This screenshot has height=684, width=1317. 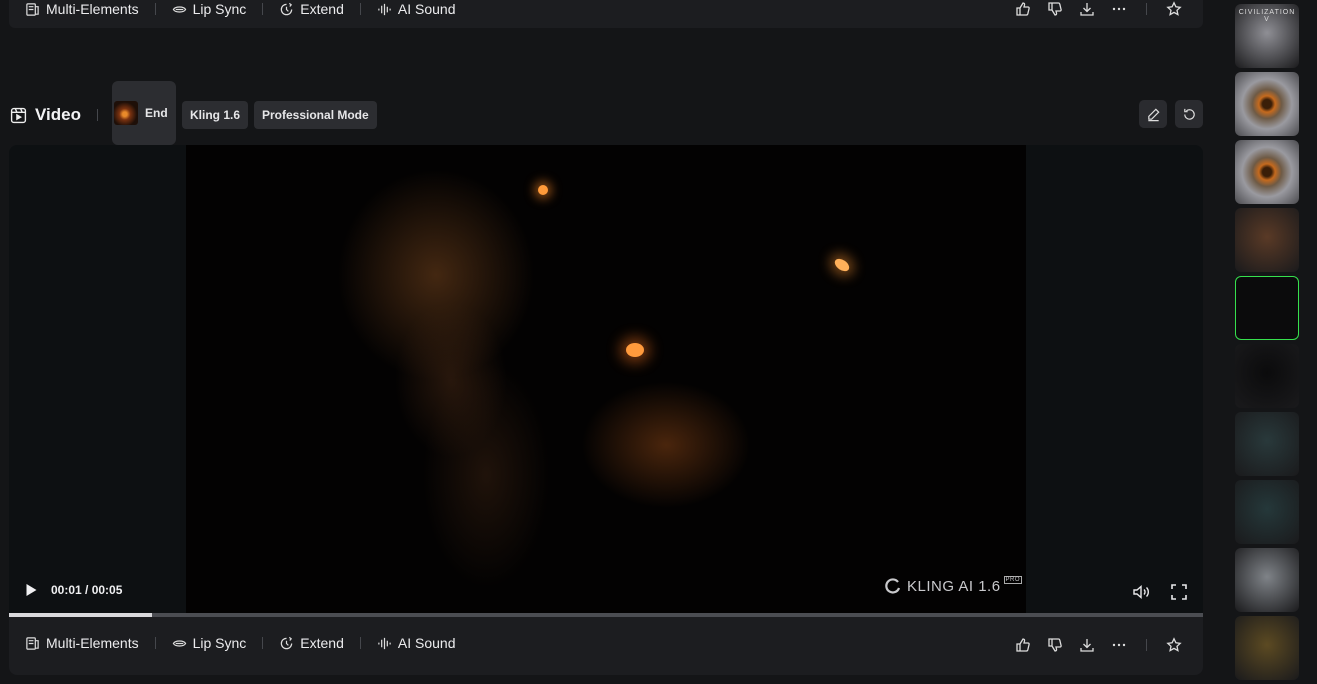 I want to click on top-action-toolbar: Multi-Elements Lip Sync Extend AI Sound, so click(x=606, y=14).